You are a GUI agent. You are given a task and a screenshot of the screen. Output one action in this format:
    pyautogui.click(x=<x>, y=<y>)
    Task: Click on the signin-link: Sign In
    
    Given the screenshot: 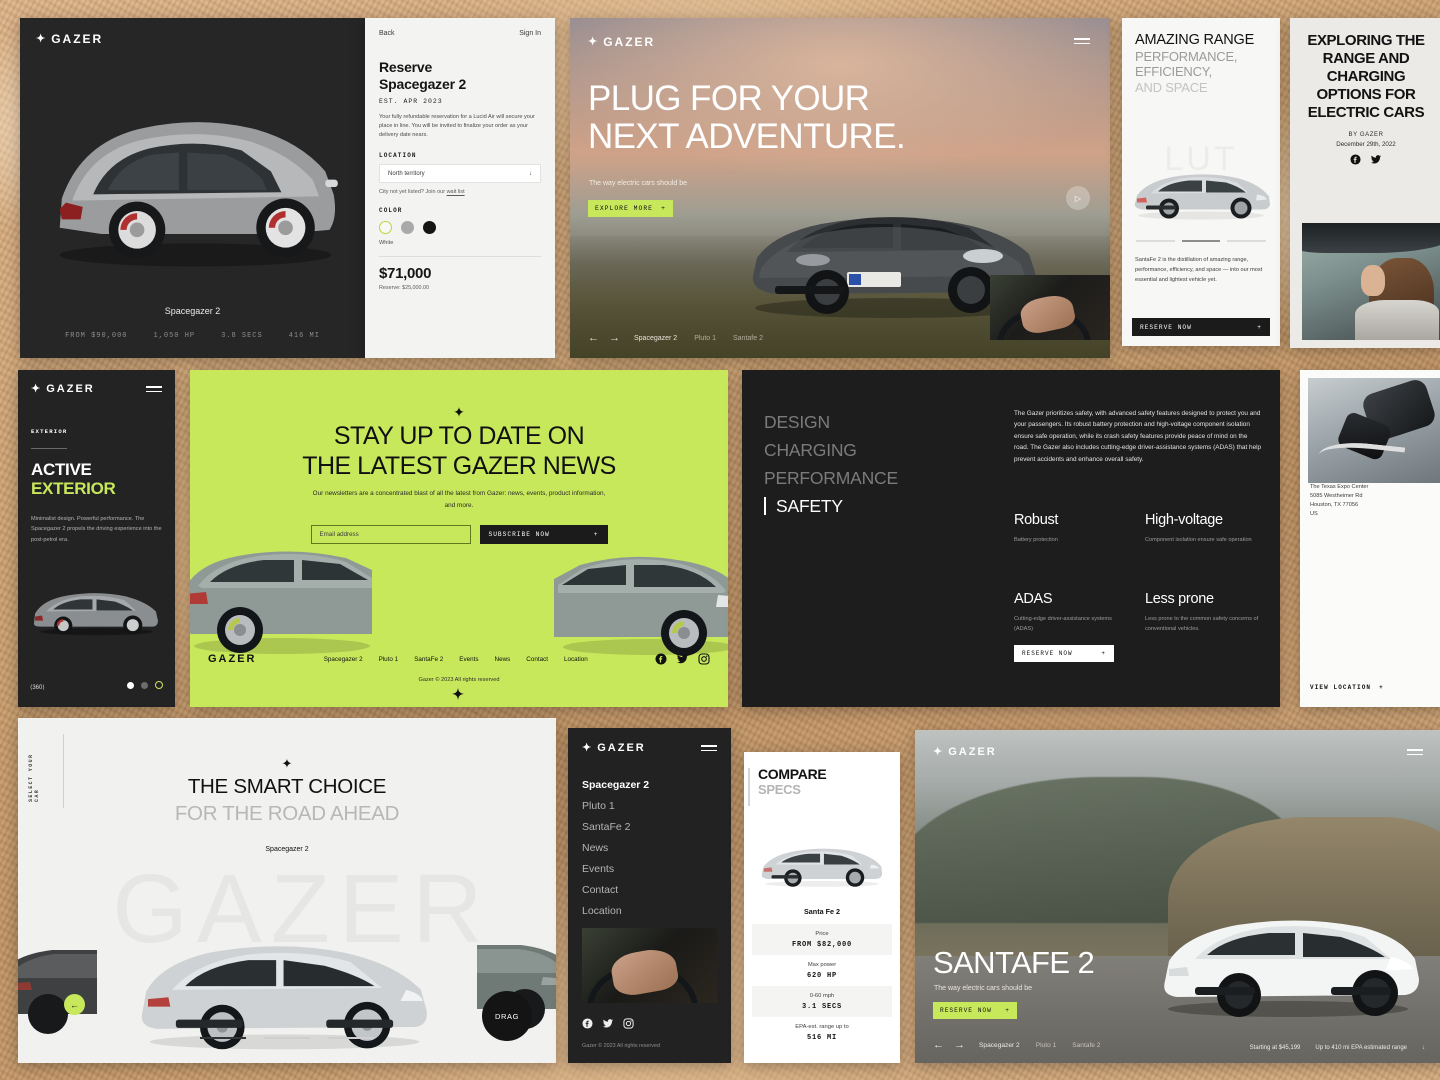 What is the action you would take?
    pyautogui.click(x=530, y=33)
    